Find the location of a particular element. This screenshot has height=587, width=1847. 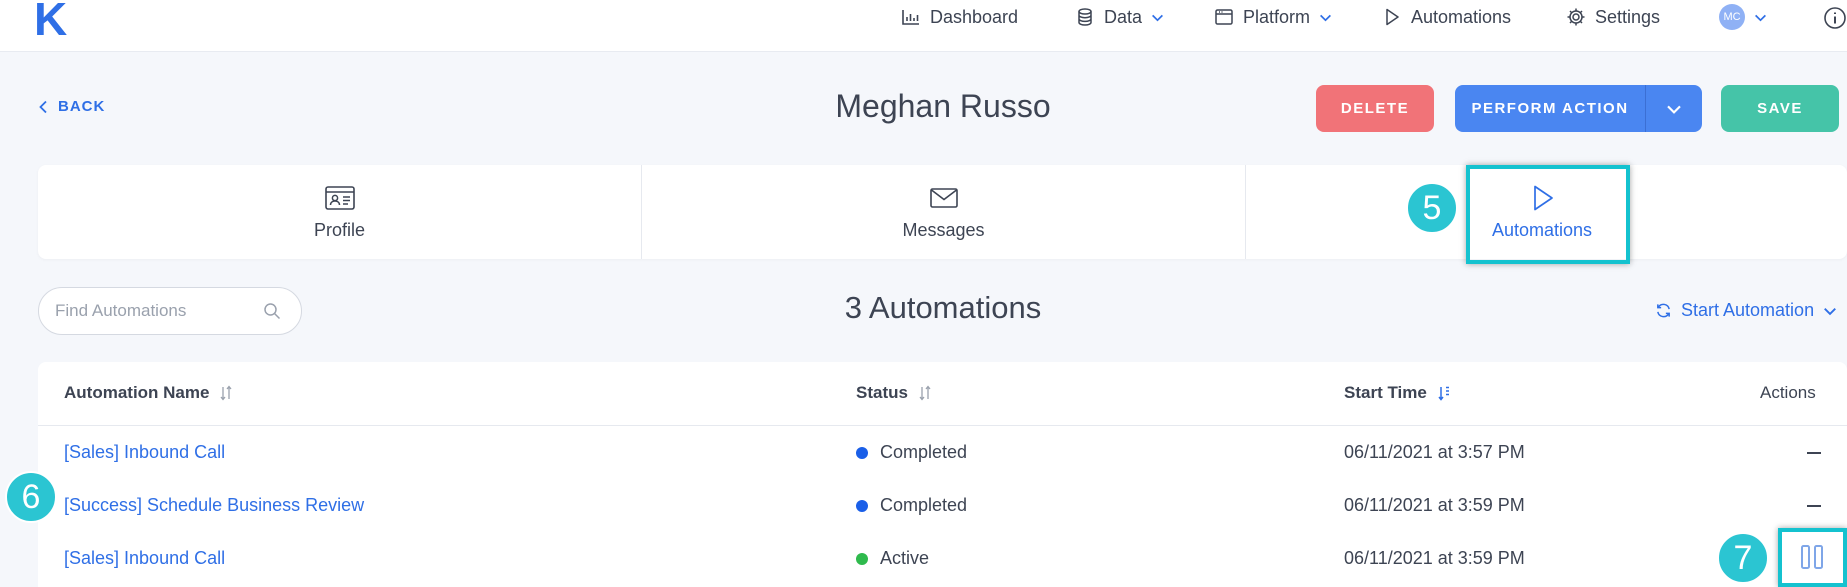

table-header-divider is located at coordinates (942, 425).